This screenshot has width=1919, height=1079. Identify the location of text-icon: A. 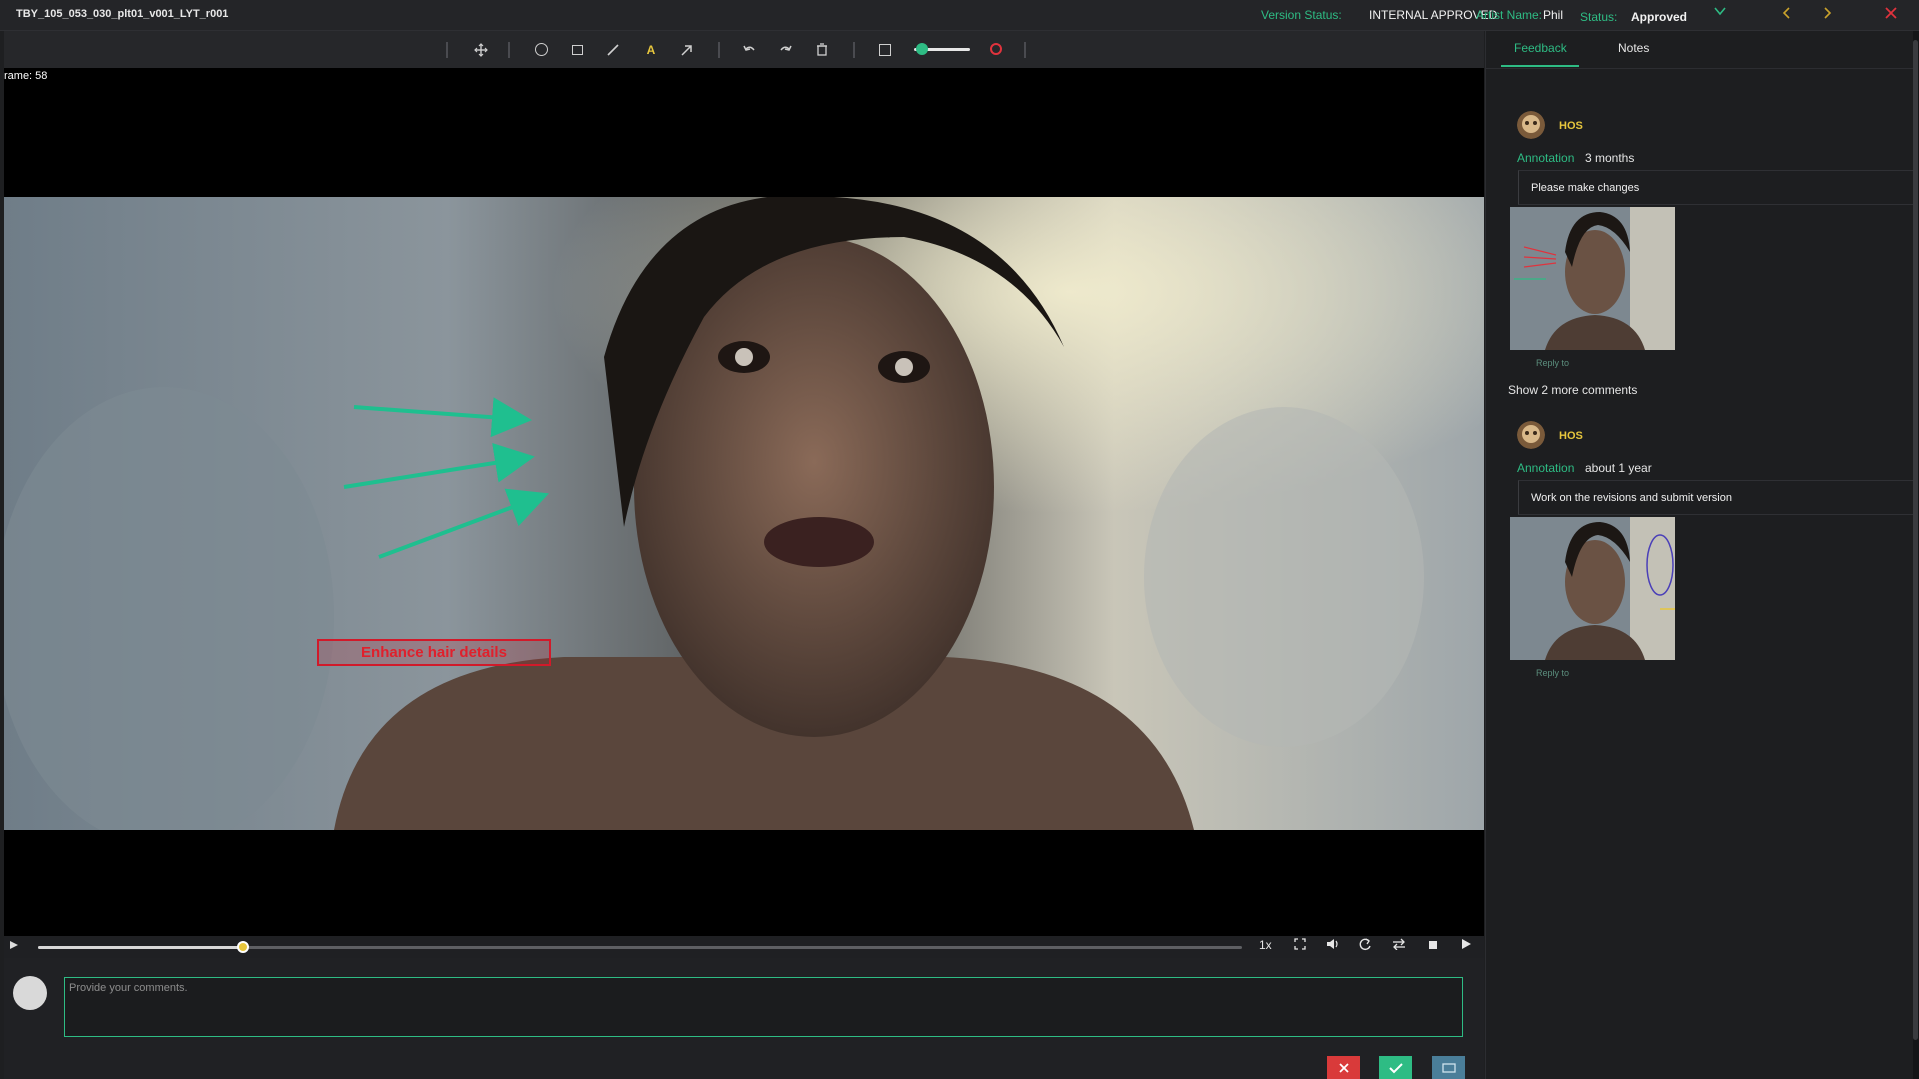
(651, 49).